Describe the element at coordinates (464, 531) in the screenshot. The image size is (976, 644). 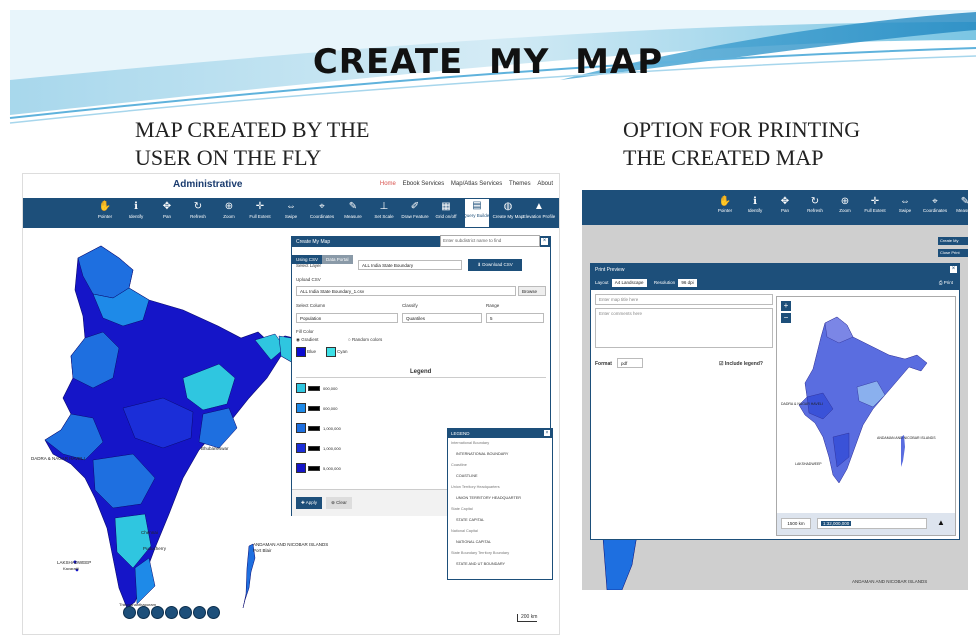
I see `legend-group-heading: National Capital` at that location.